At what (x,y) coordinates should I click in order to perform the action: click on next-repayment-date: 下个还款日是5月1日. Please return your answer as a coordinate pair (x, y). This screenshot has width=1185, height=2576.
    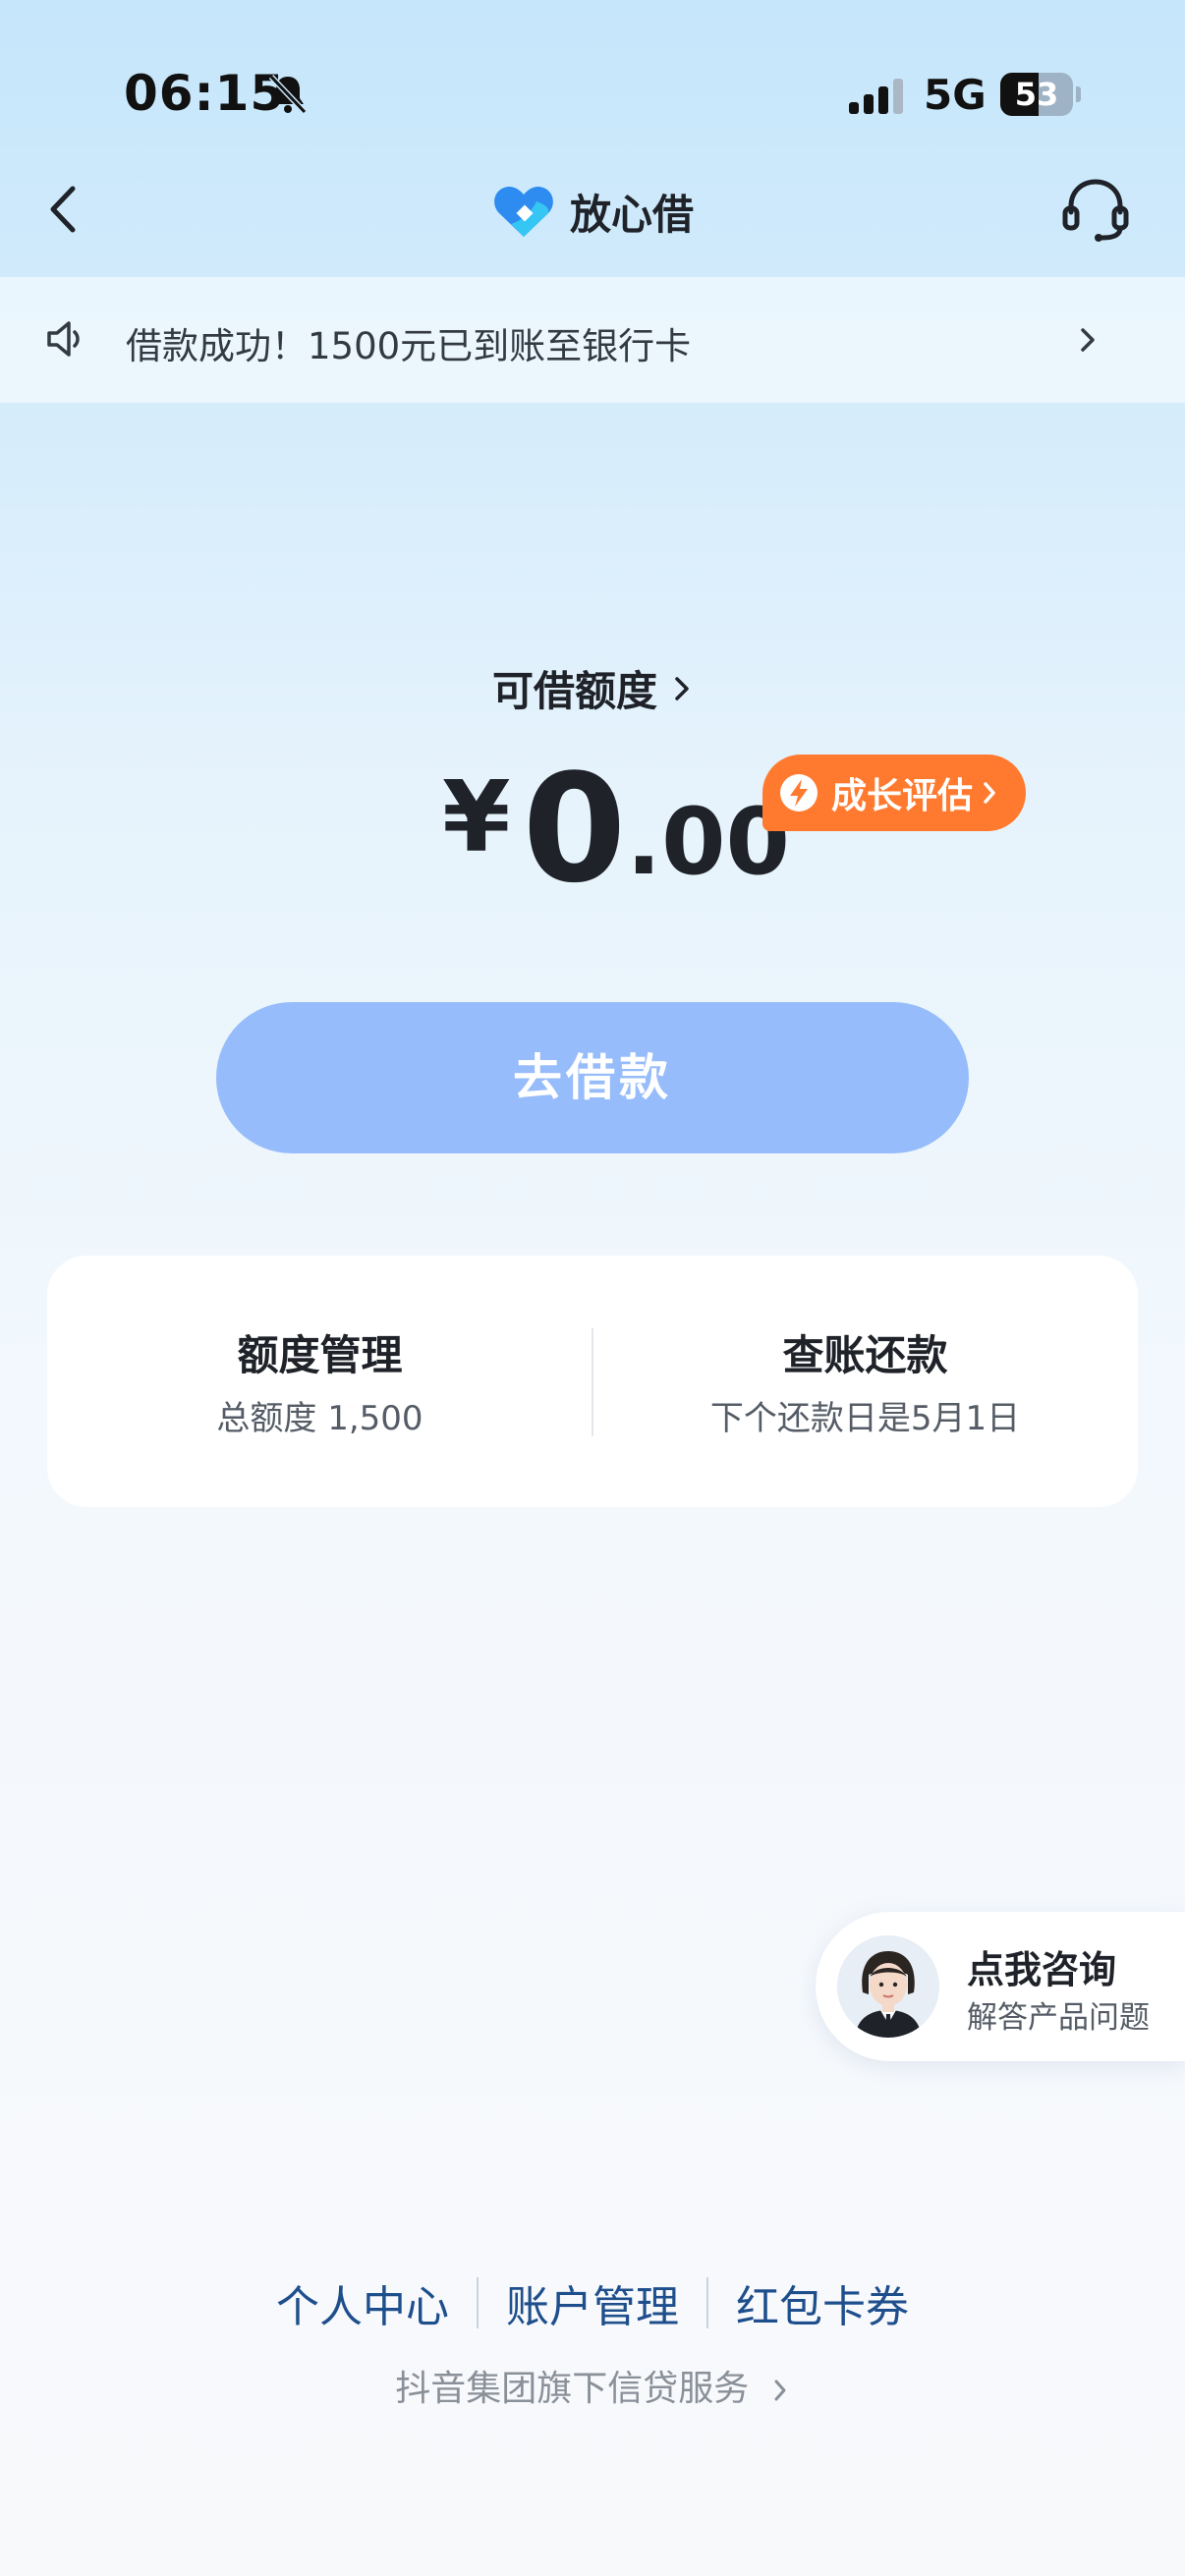
    Looking at the image, I should click on (865, 1418).